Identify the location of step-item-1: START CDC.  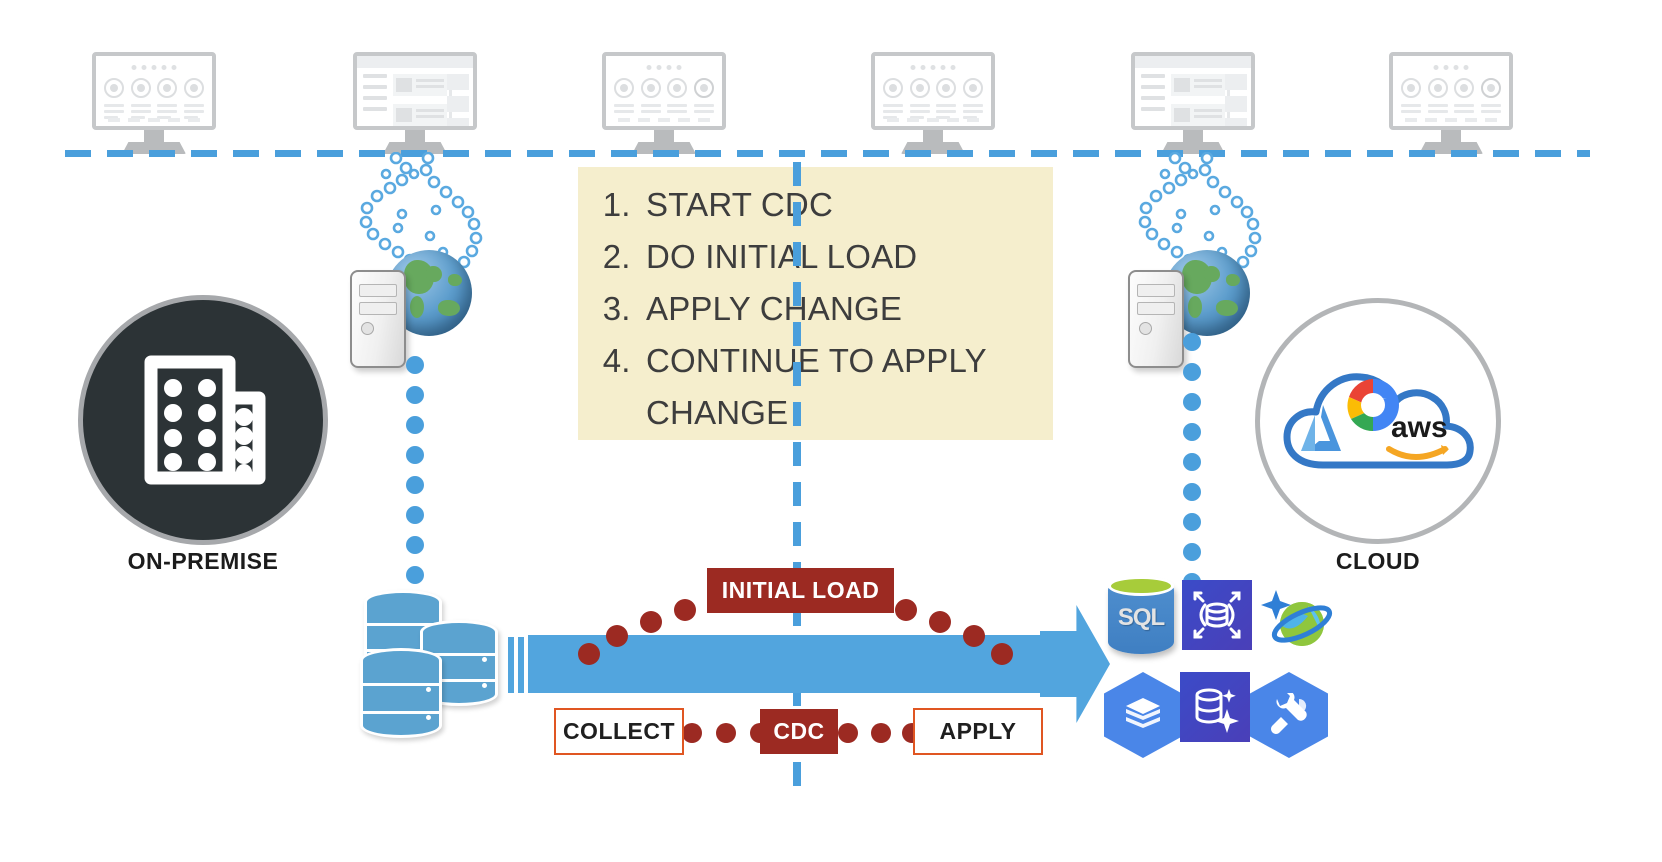
(846, 205).